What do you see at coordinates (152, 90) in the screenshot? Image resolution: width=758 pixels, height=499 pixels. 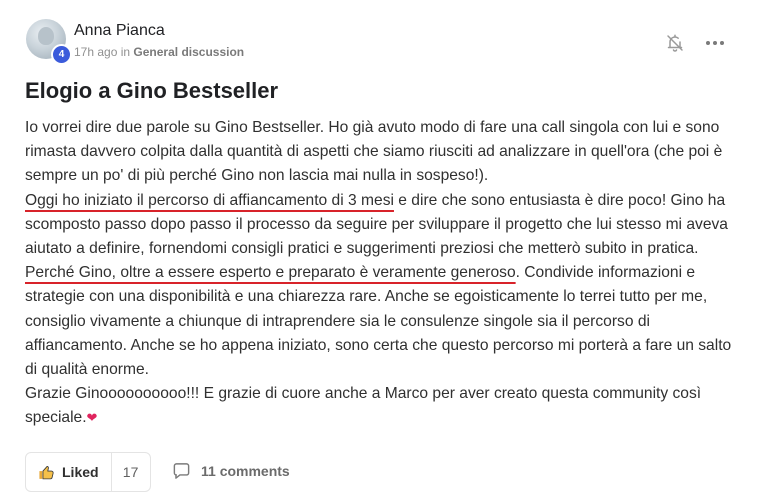 I see `post-title: Elogio a Gino Bestseller` at bounding box center [152, 90].